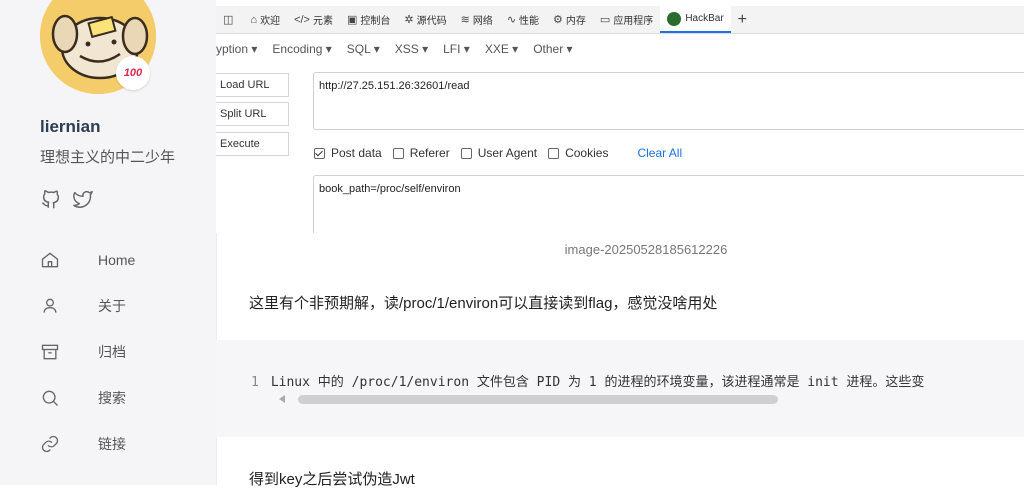  What do you see at coordinates (252, 144) in the screenshot?
I see `execute-button: Execute` at bounding box center [252, 144].